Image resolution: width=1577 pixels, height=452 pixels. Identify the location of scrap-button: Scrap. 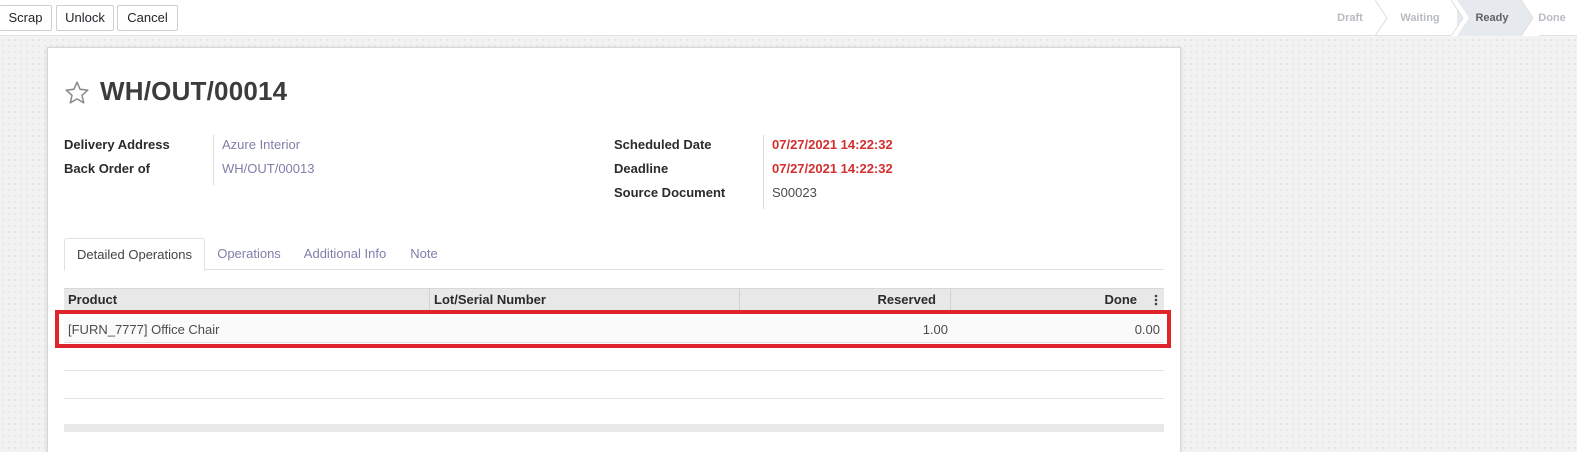
(26, 18).